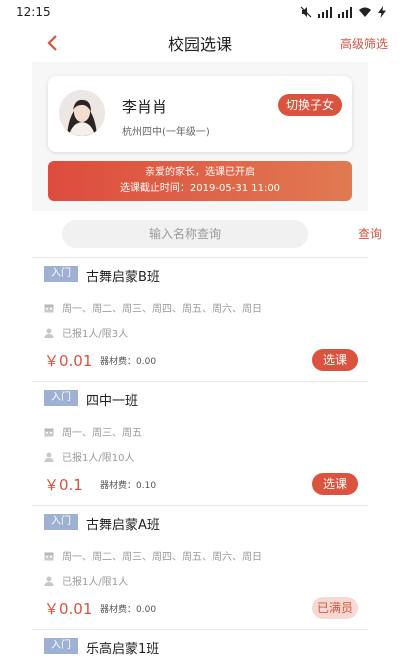 The height and width of the screenshot is (666, 400). I want to click on child-school: 杭州四中(一年级一), so click(166, 132).